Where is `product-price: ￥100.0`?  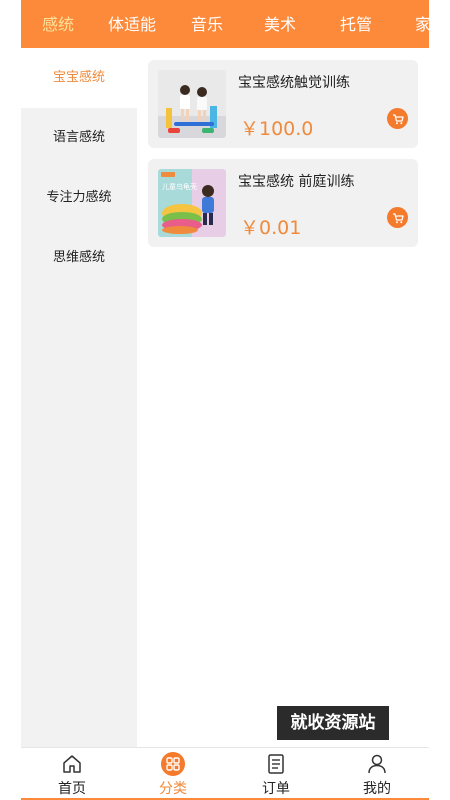
product-price: ￥100.0 is located at coordinates (277, 129).